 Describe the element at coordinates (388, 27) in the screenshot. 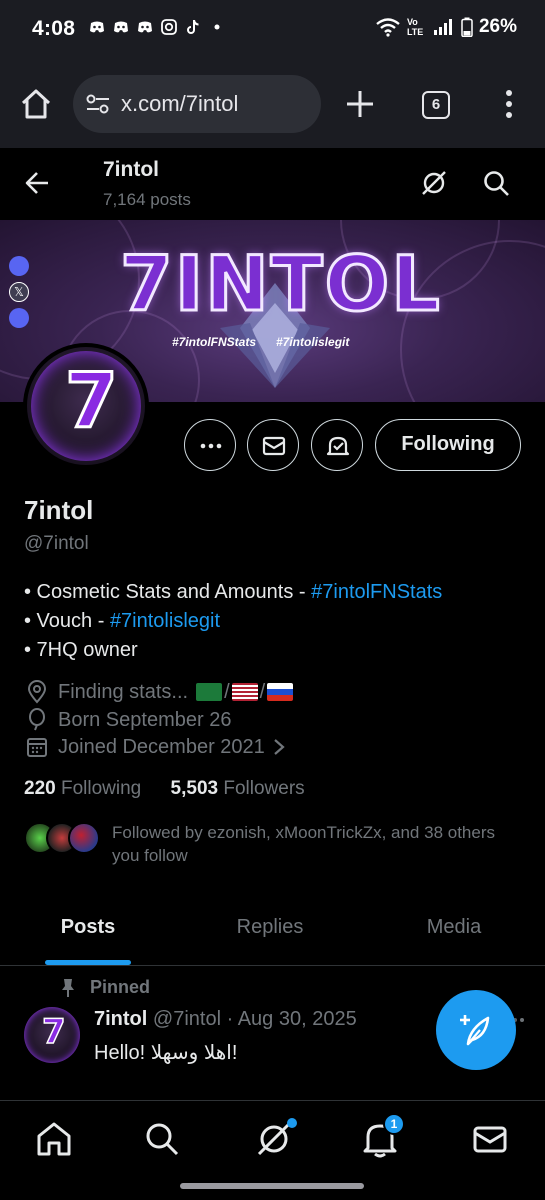

I see `wifi-icon` at that location.